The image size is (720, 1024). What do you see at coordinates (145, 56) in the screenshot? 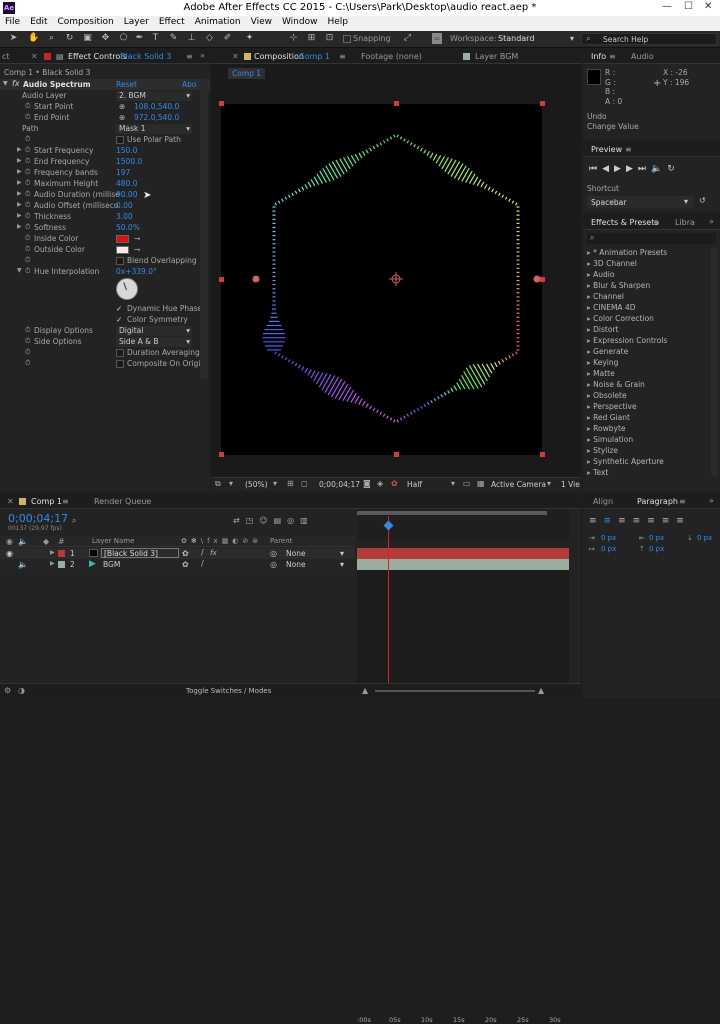
I see `effect-controls-tab-layer: Black Solid 3` at bounding box center [145, 56].